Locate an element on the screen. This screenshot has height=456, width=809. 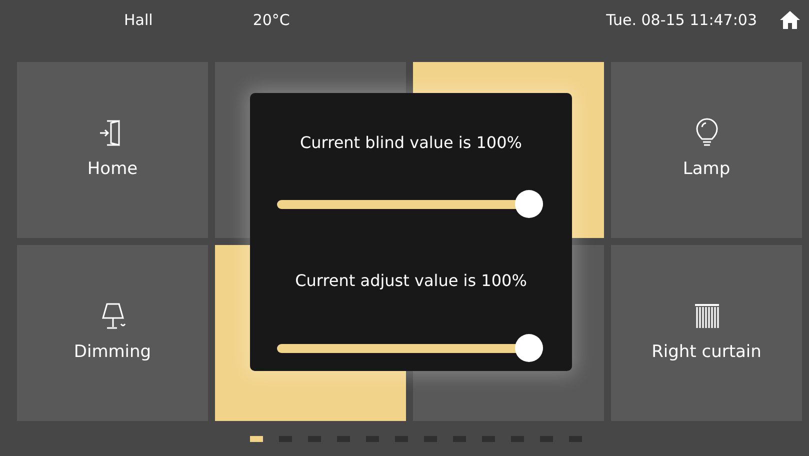
slider-label: Current adjust value is 100% is located at coordinates (411, 281).